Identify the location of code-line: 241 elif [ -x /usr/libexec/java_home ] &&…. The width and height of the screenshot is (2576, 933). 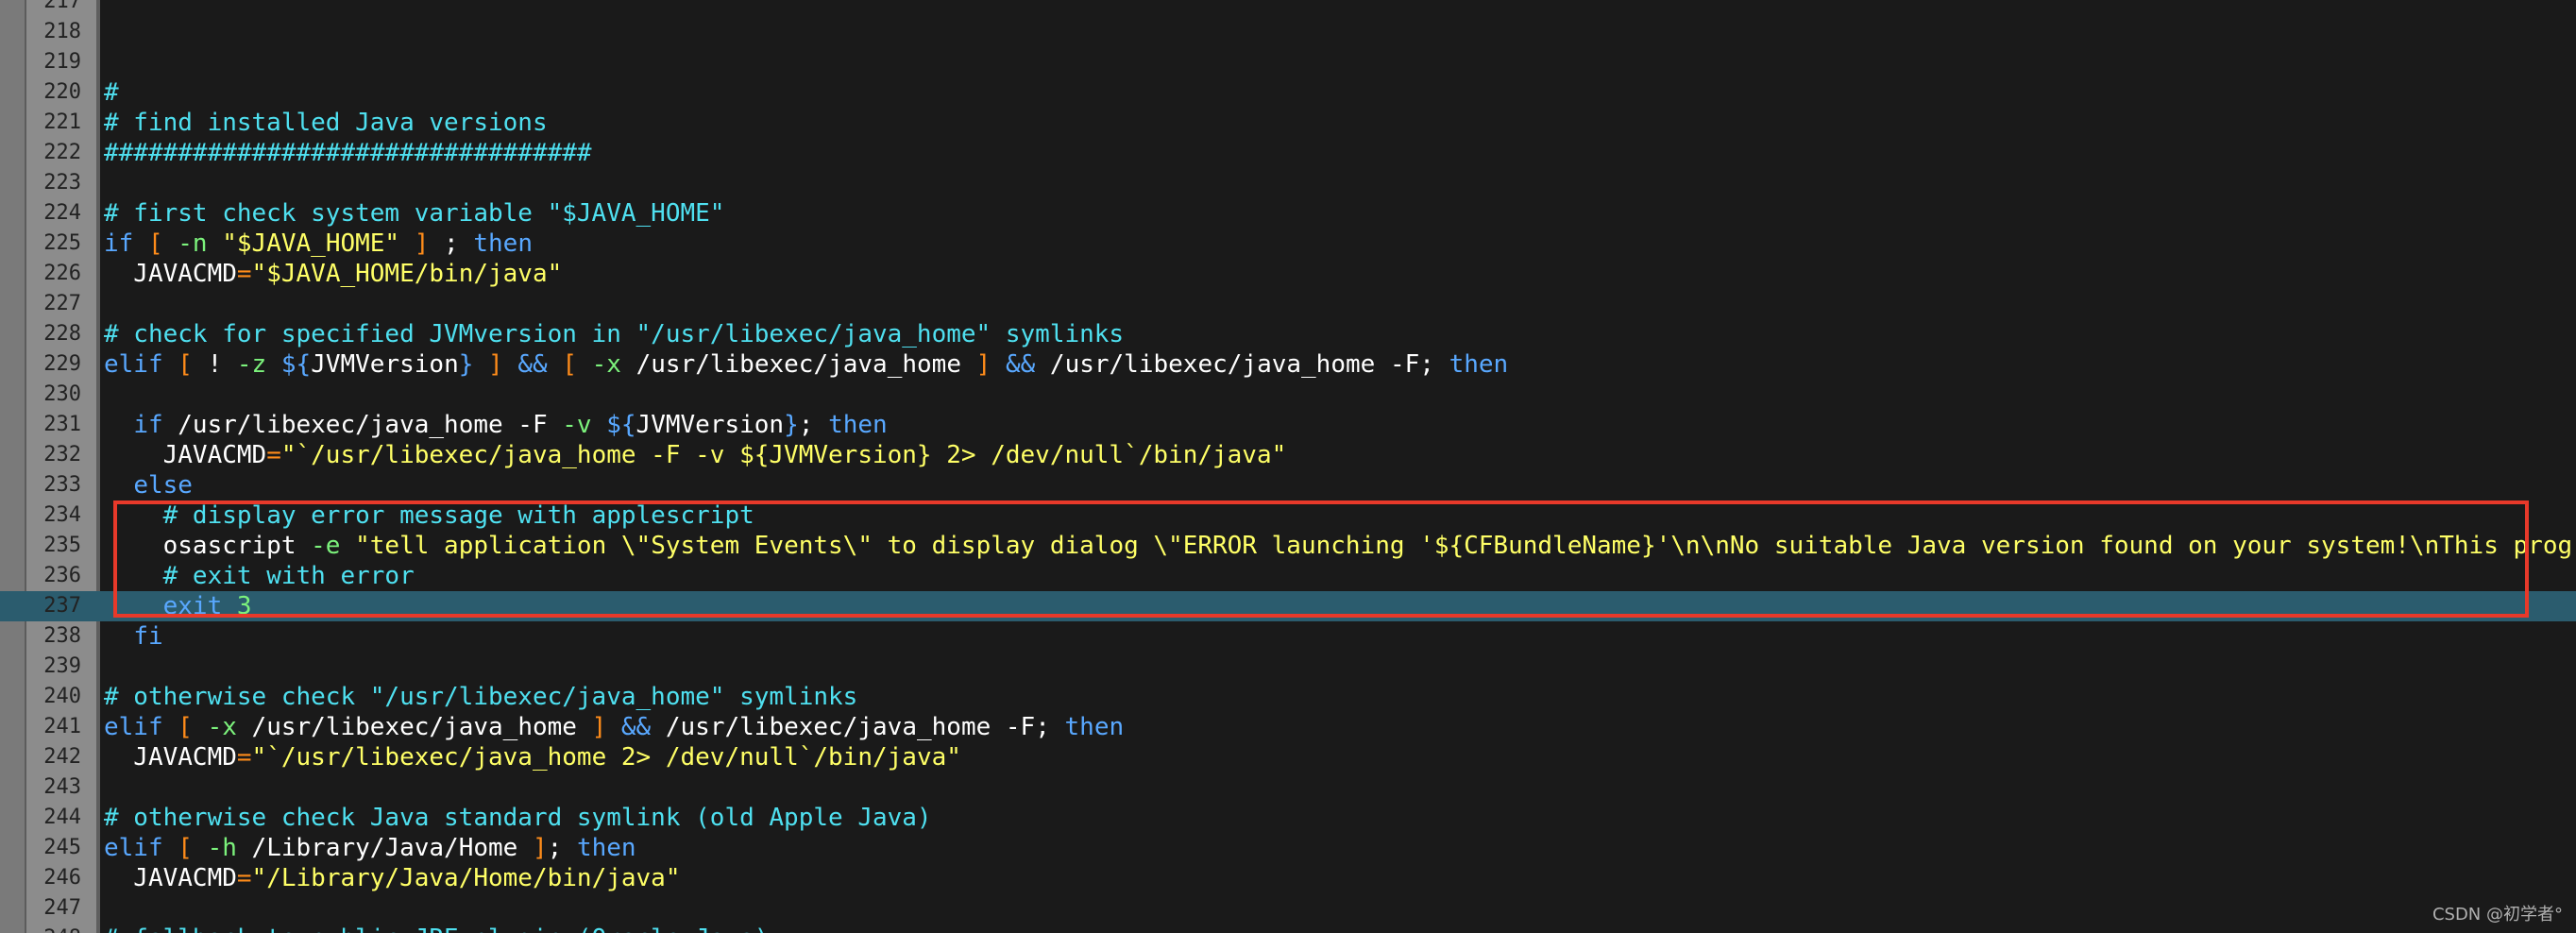
(1288, 727).